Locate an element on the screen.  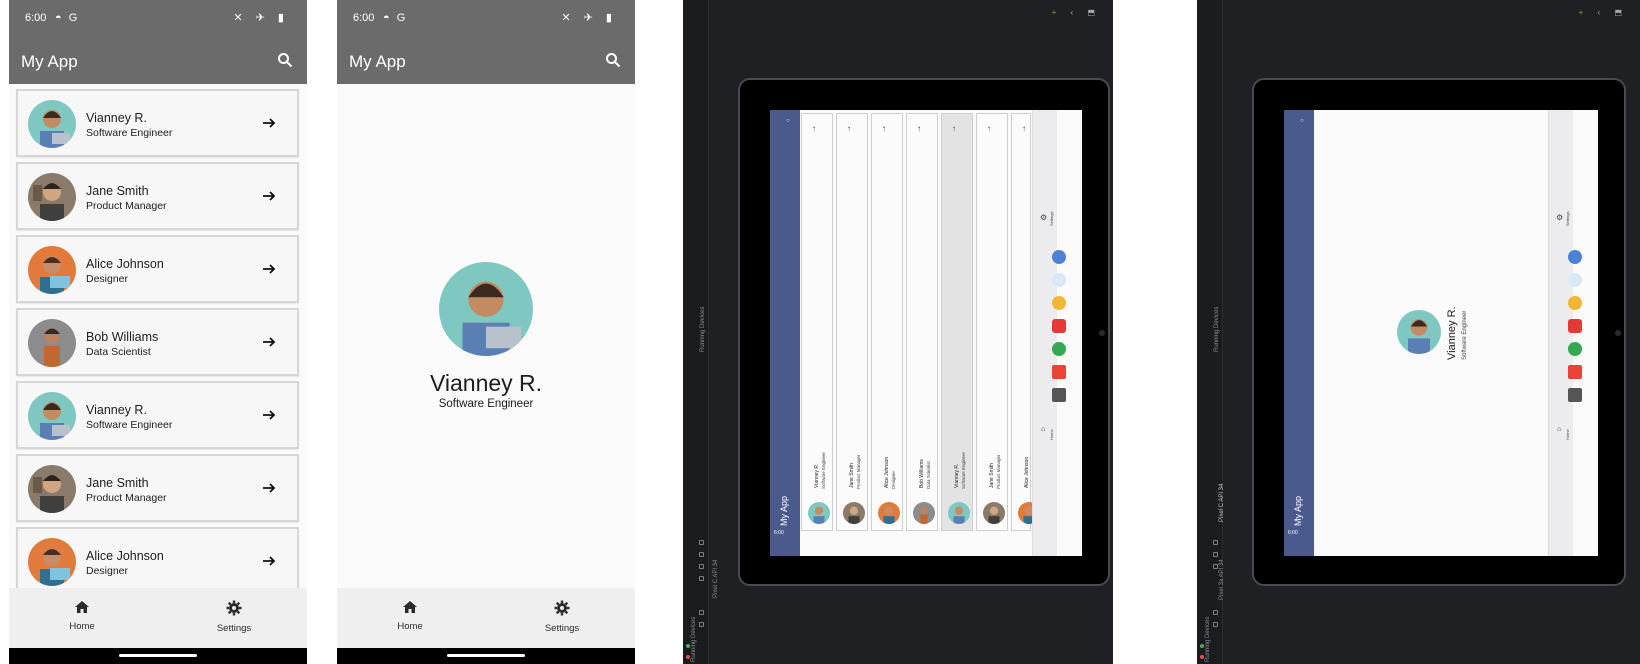
contact-card-selected: ↑ Vianney R. Software Engineer is located at coordinates (957, 322).